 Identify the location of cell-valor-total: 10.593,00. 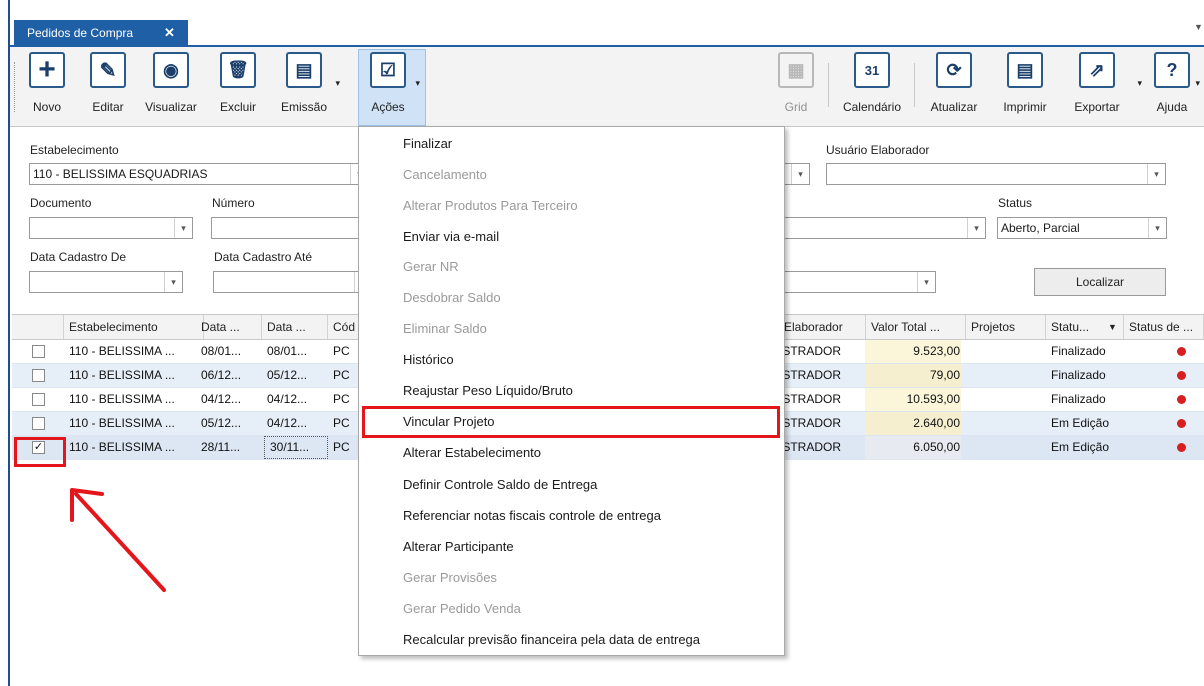
(933, 399).